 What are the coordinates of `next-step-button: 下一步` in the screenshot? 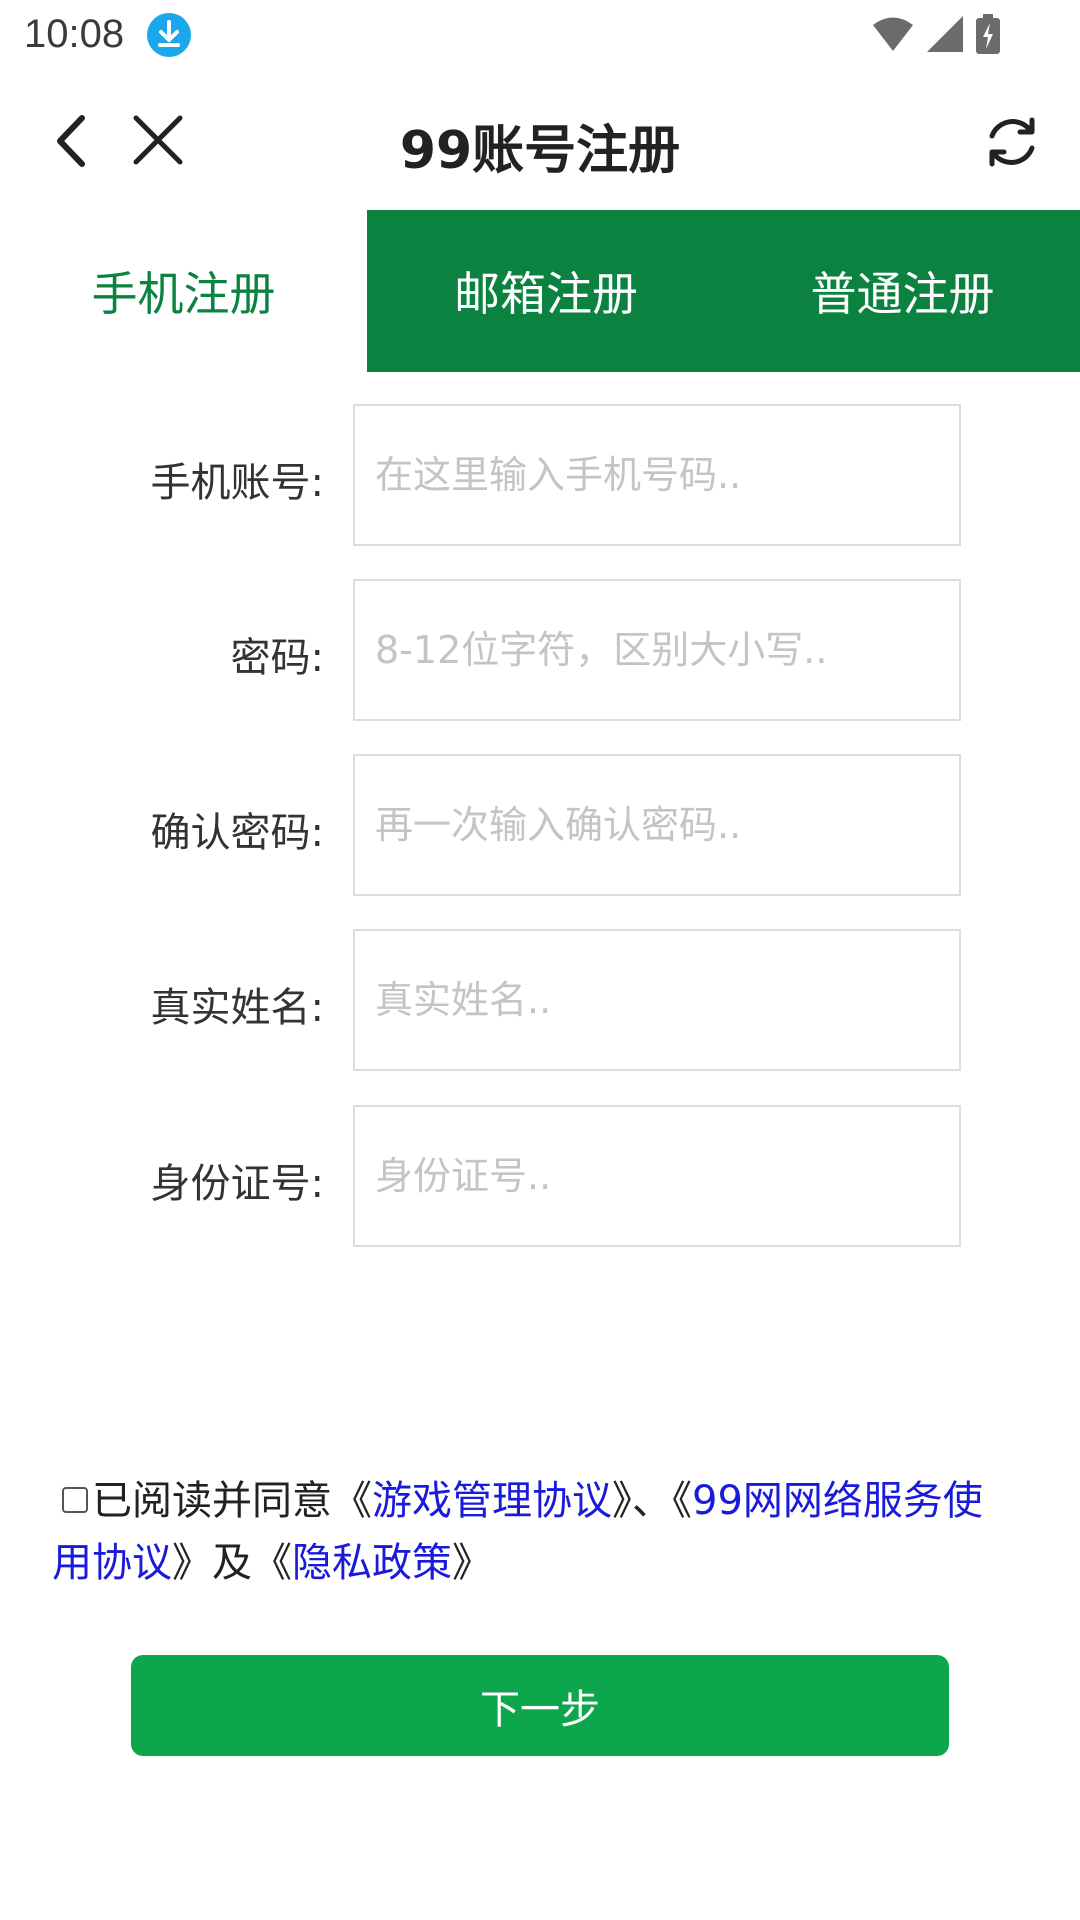 It's located at (540, 1705).